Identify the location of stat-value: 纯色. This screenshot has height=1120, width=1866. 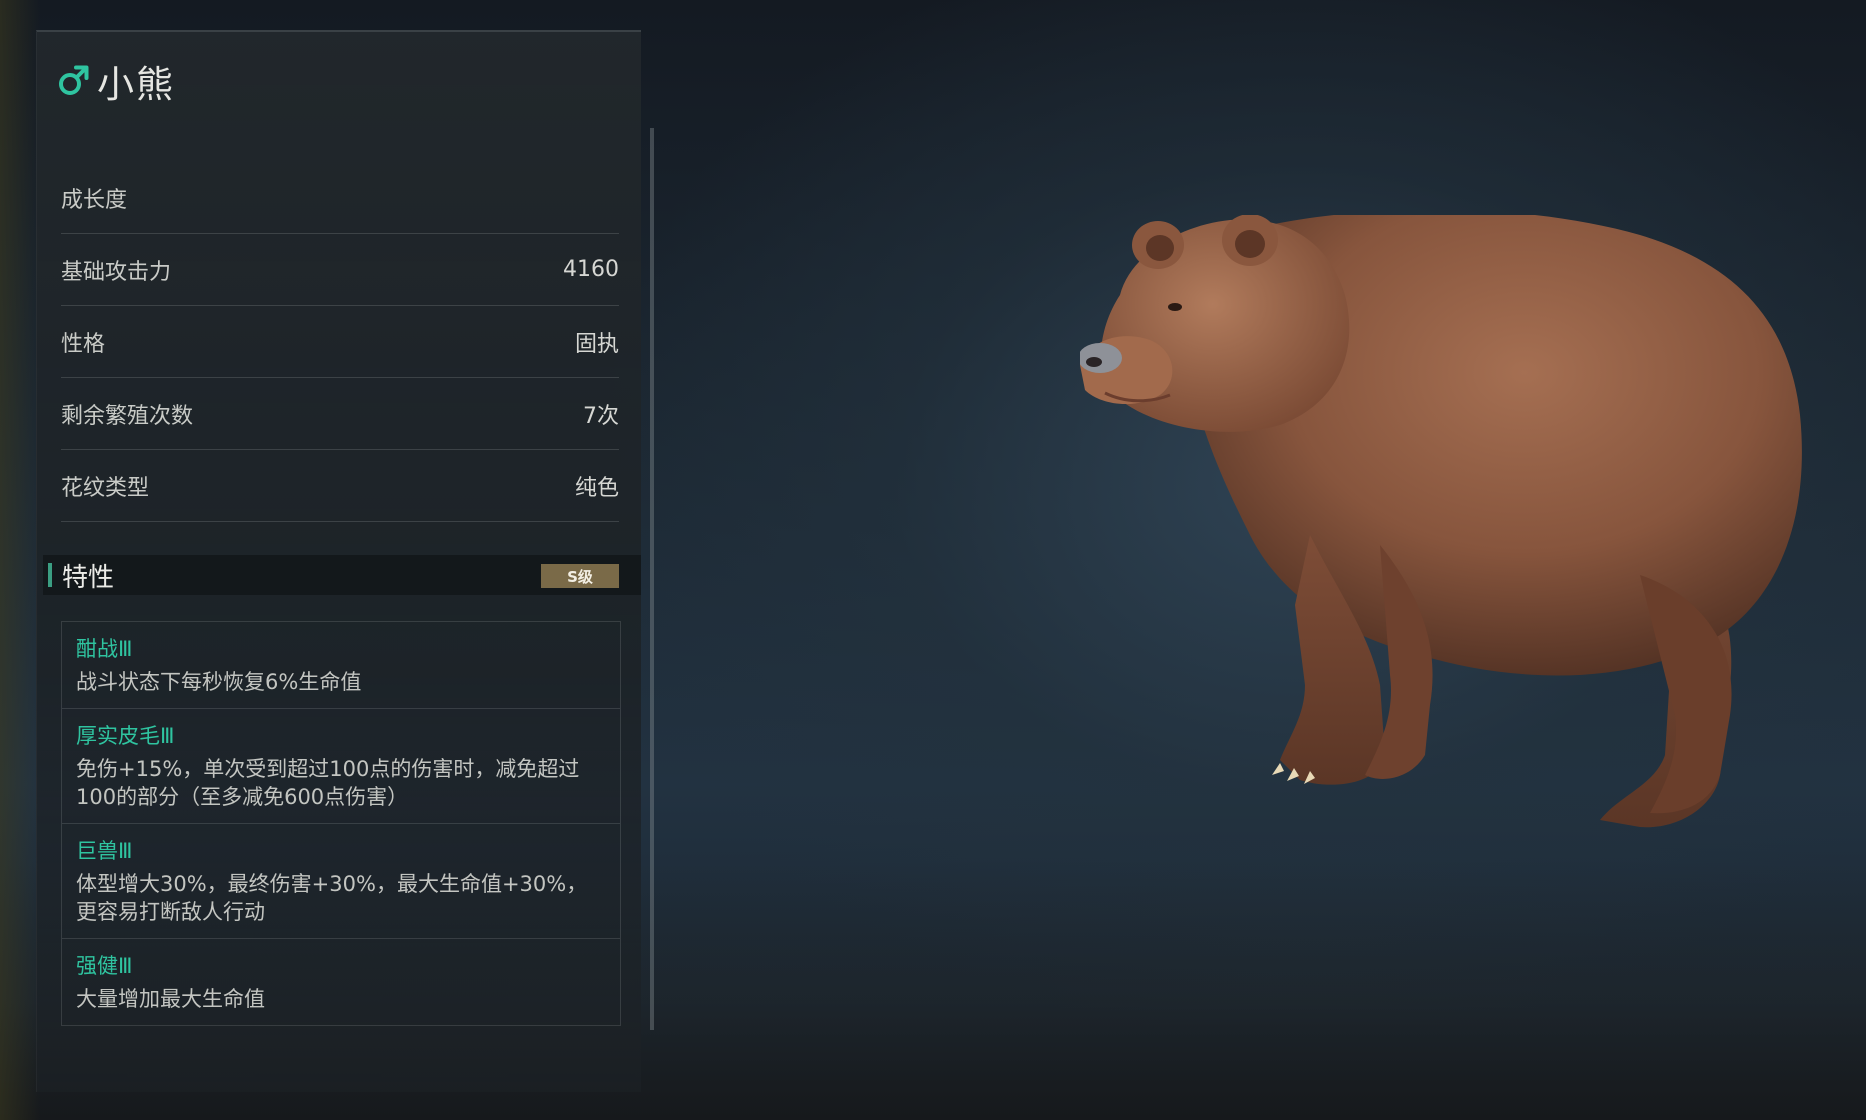
(596, 488).